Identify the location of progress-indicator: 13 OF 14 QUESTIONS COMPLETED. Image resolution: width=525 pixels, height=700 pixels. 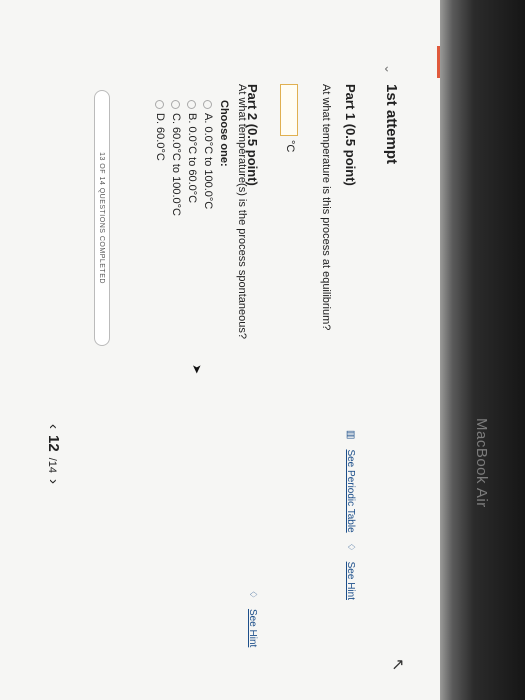
(102, 218).